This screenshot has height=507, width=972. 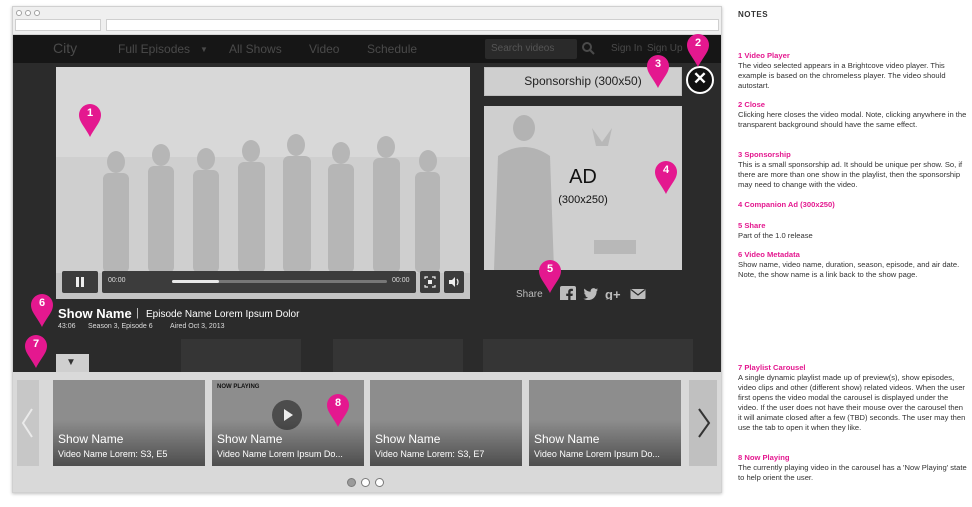 I want to click on chevron-right-icon, so click(x=704, y=423).